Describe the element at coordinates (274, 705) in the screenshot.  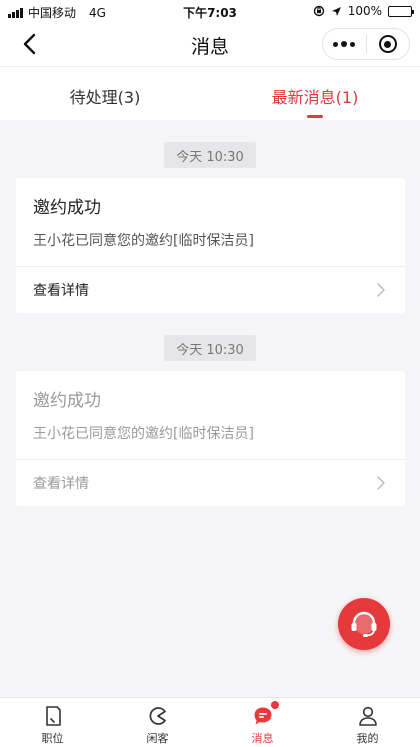
I see `unread-badge` at that location.